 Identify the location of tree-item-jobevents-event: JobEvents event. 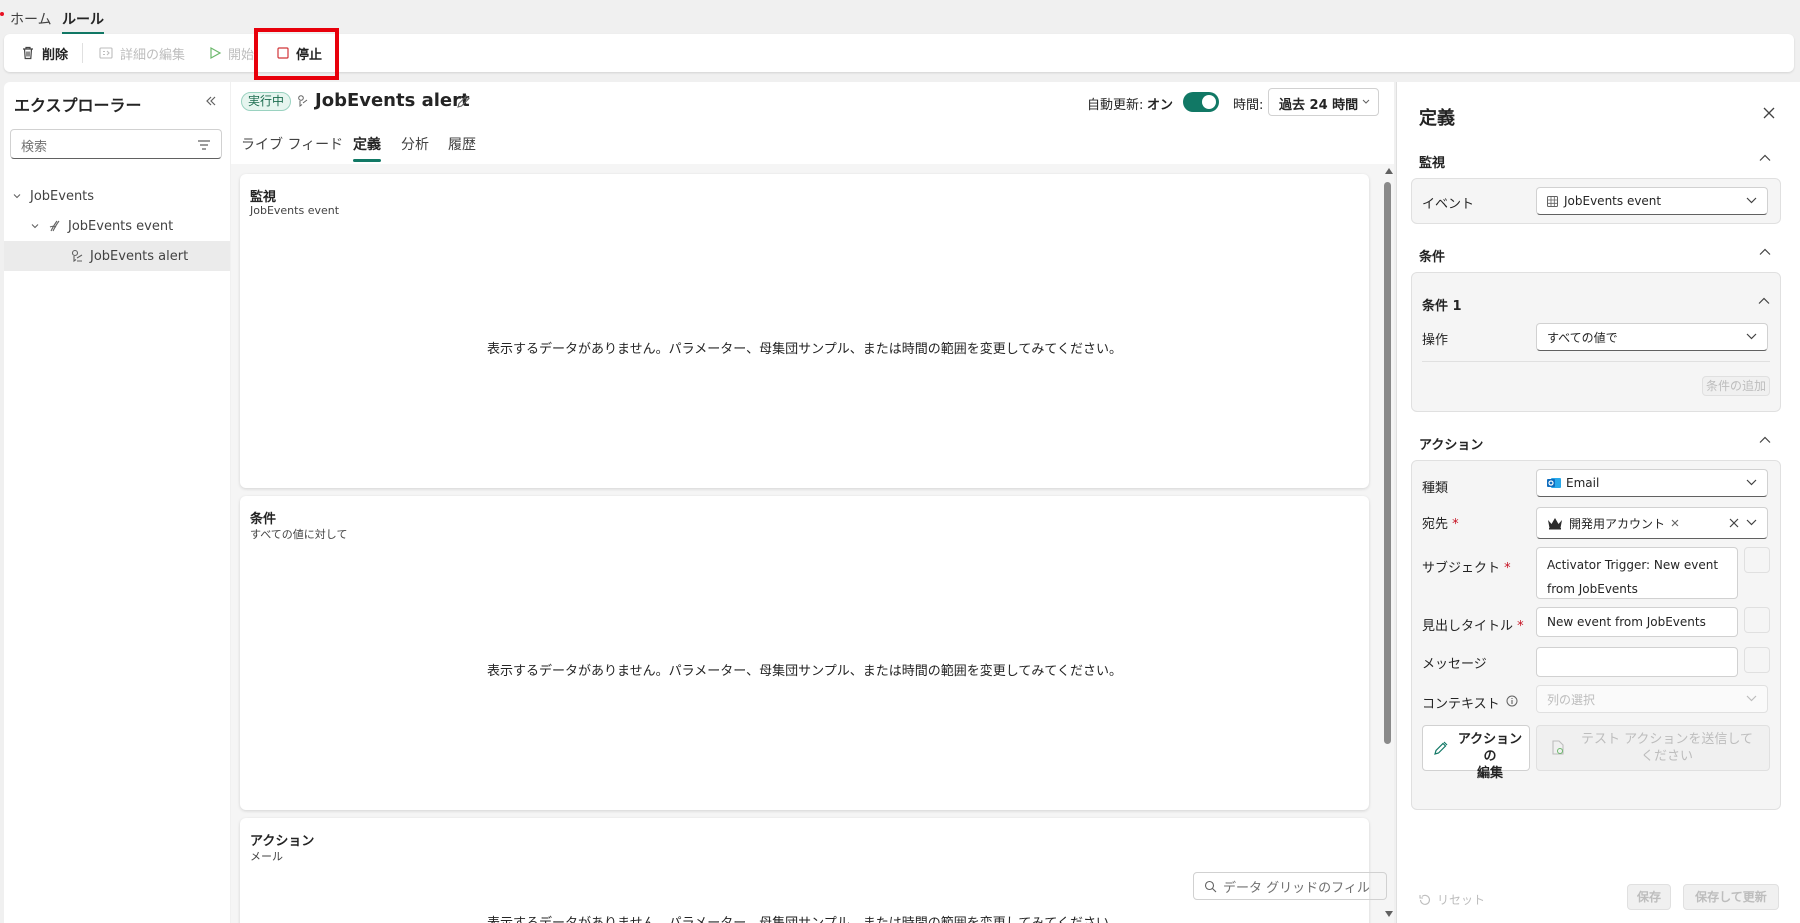
(117, 226).